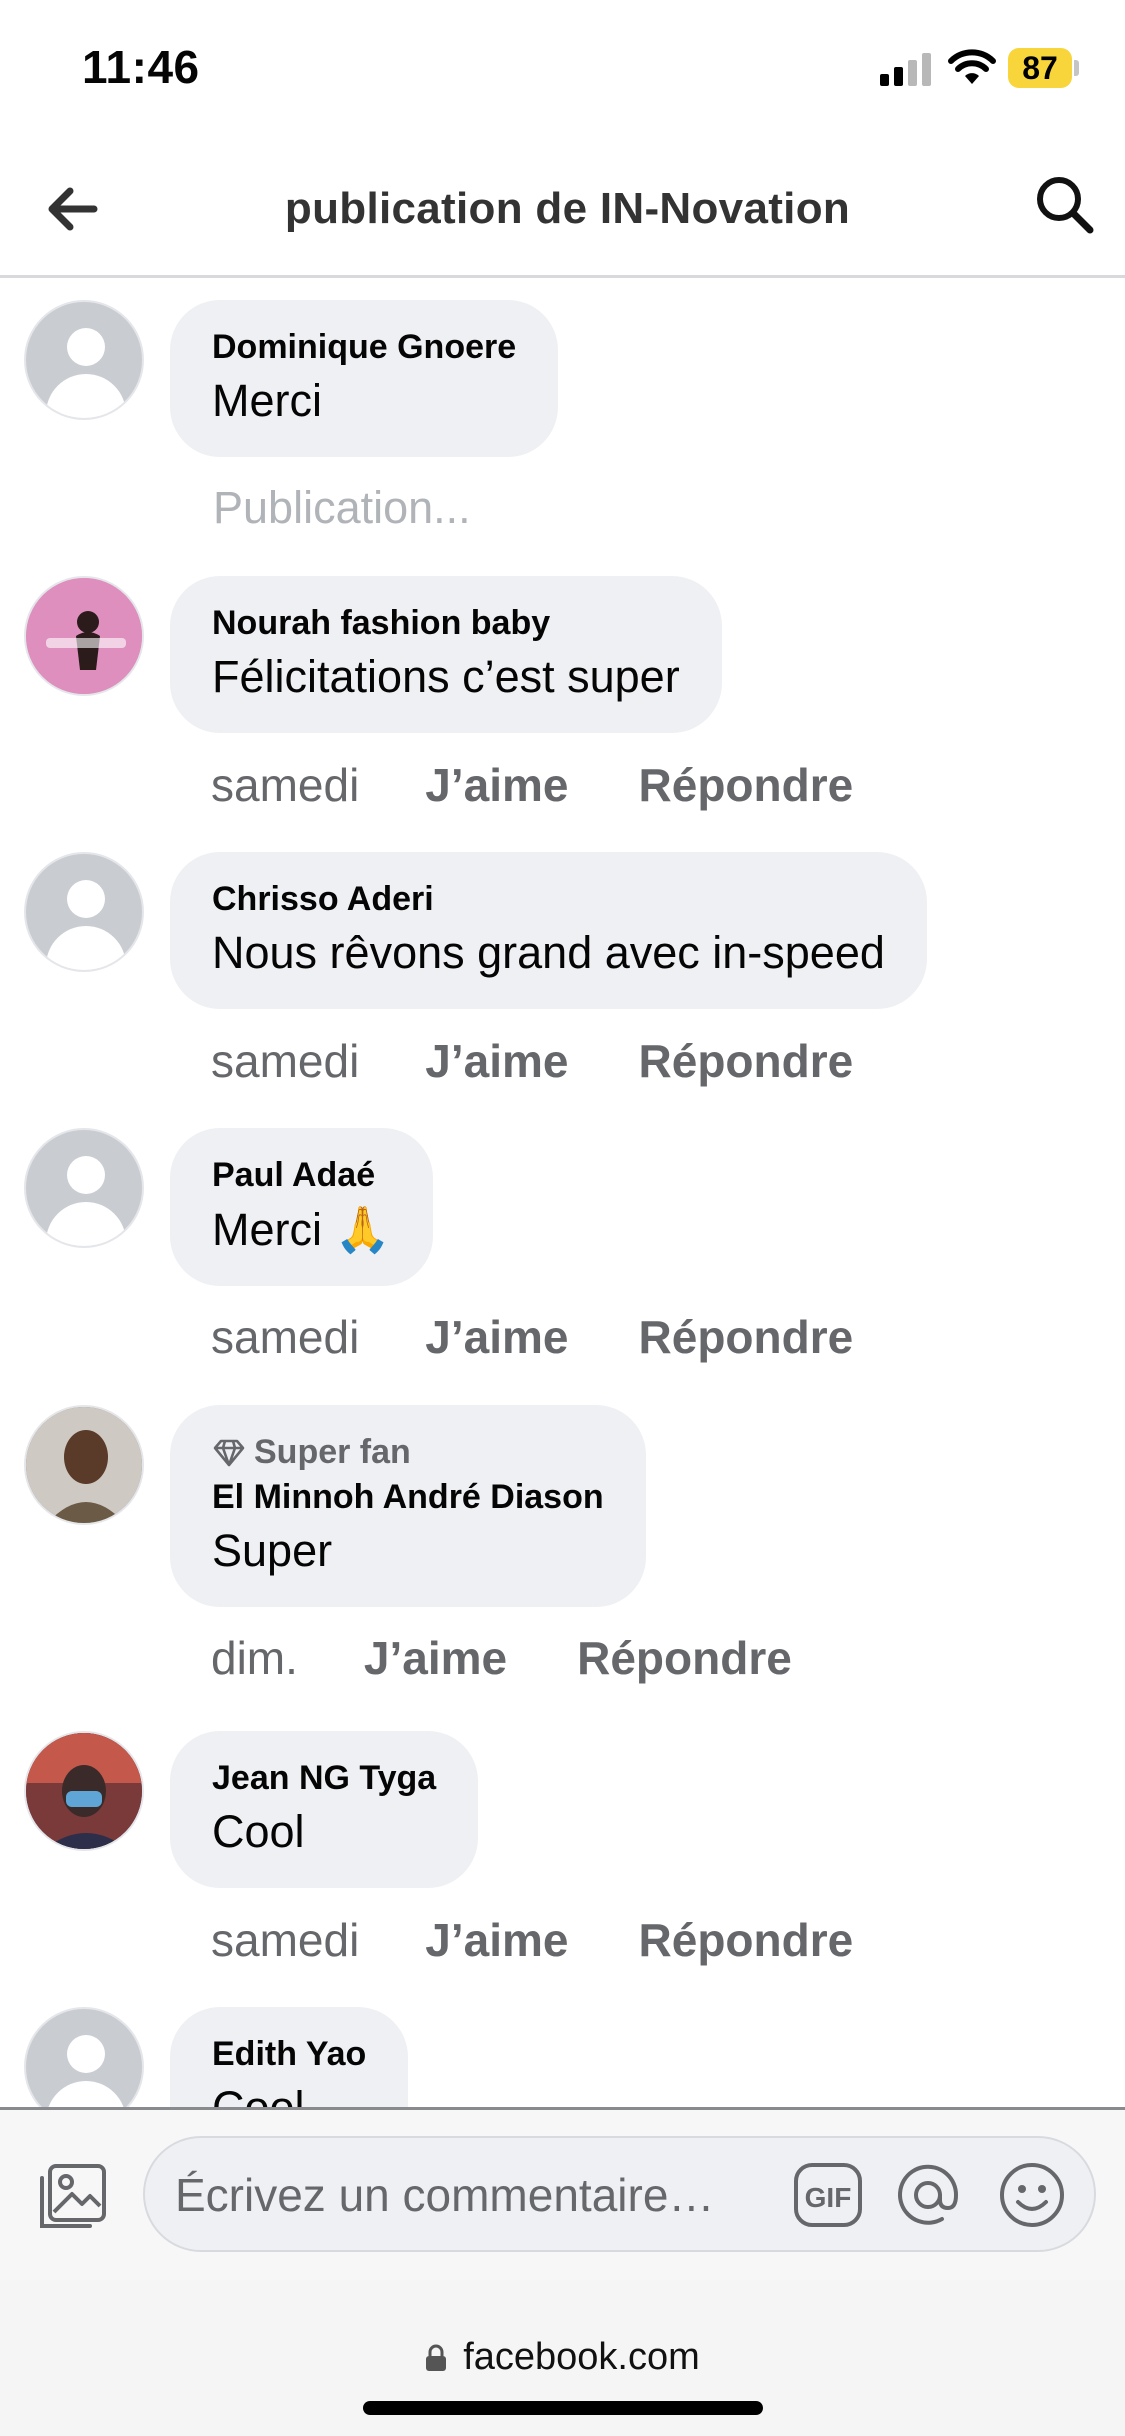  I want to click on status-time: 11:46, so click(141, 67).